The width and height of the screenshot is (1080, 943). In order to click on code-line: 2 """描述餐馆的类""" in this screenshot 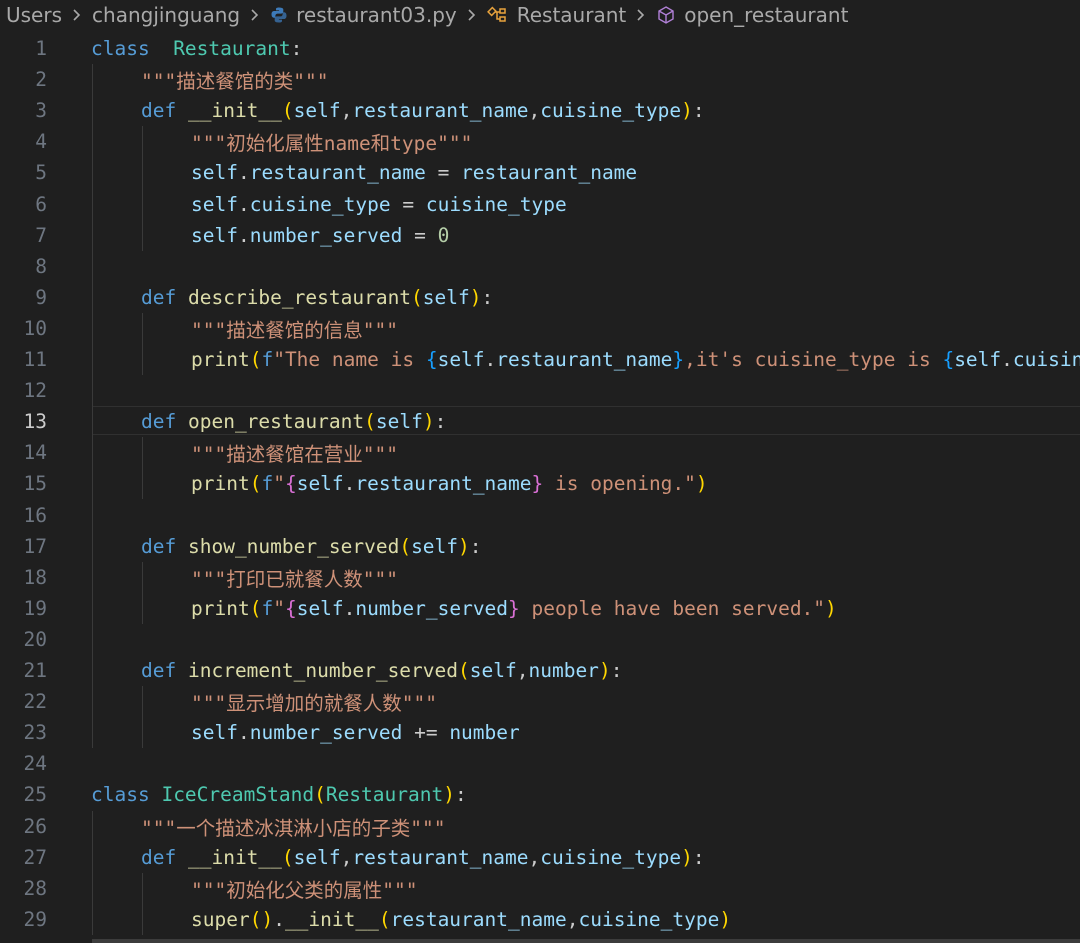, I will do `click(540, 79)`.